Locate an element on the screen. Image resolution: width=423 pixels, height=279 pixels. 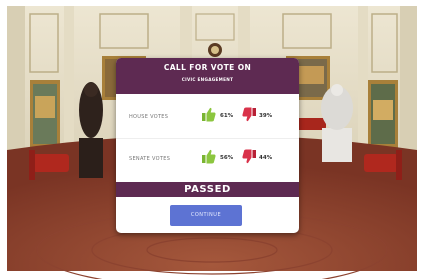
dialog-title: CALL FOR VOTE ON is located at coordinates (207, 67).